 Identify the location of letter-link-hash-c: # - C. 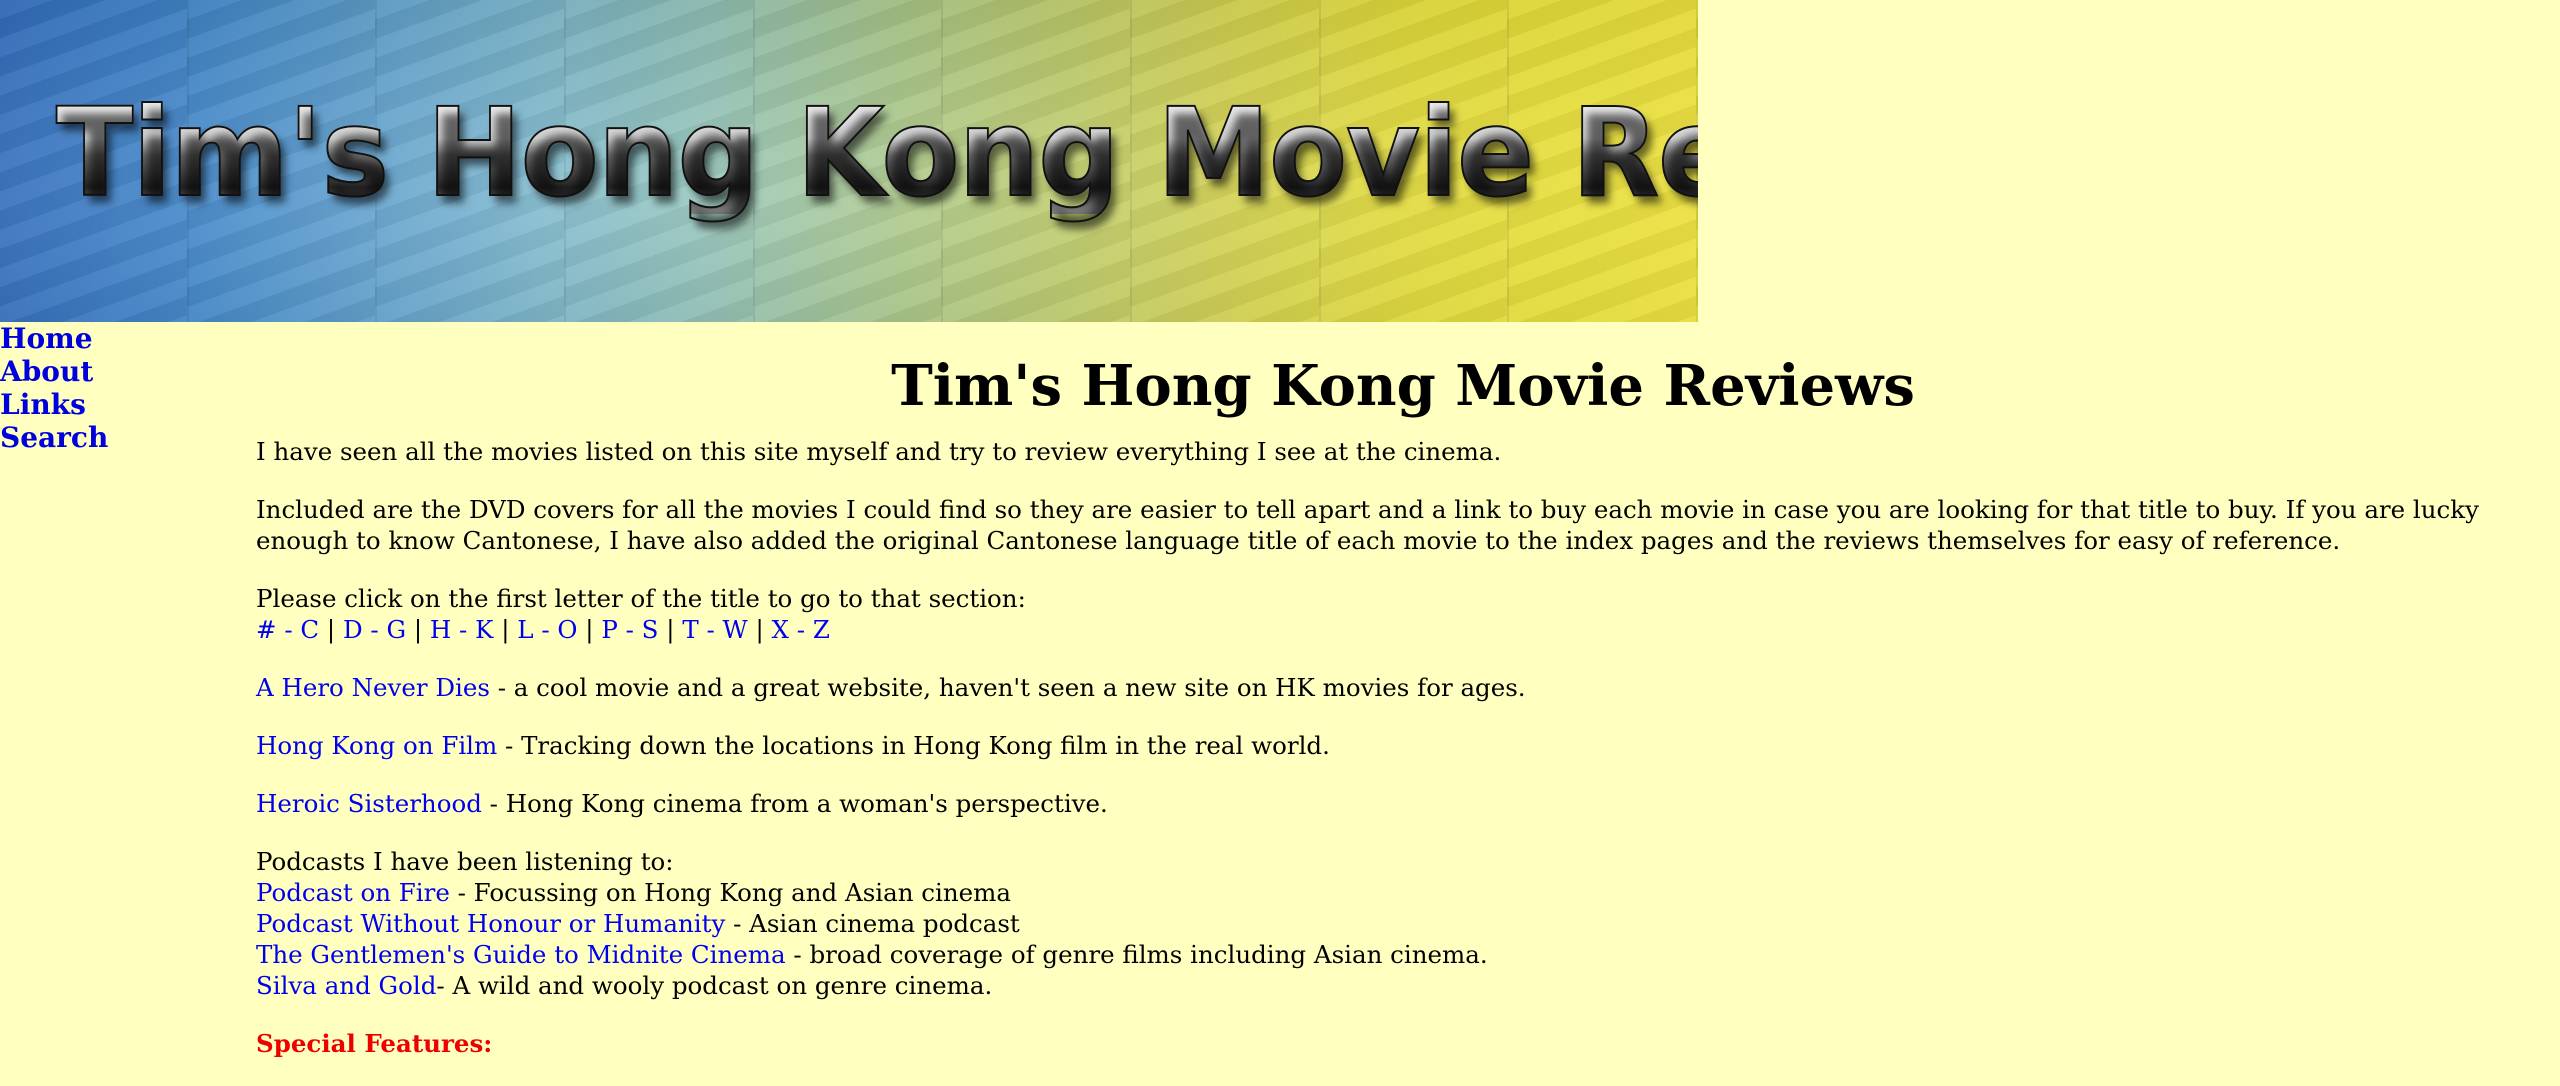
(287, 629).